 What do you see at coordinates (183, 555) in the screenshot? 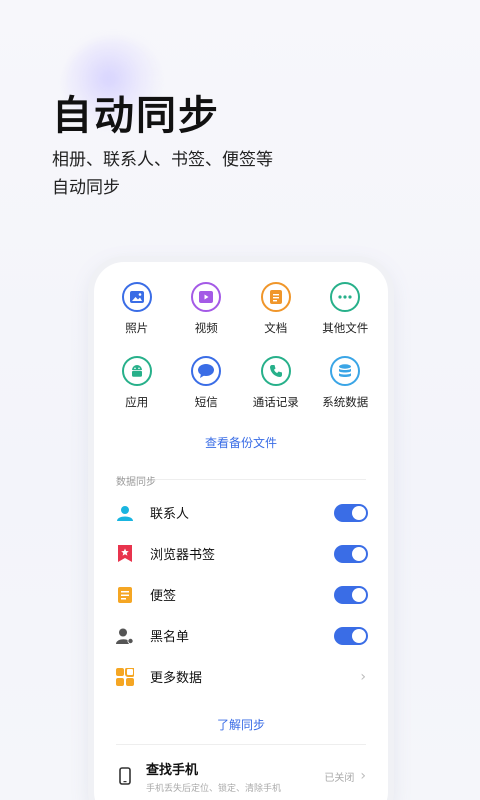
I see `sync-row-label: 浏览器书签` at bounding box center [183, 555].